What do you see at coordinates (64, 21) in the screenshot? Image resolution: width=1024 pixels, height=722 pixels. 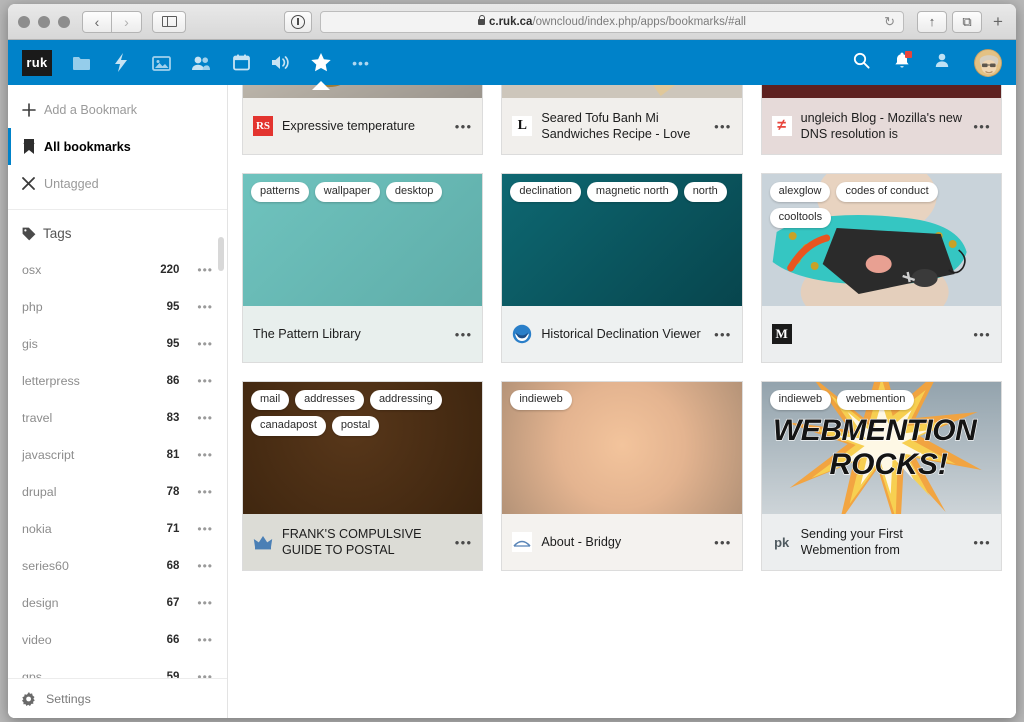 I see `maximize-window-button` at bounding box center [64, 21].